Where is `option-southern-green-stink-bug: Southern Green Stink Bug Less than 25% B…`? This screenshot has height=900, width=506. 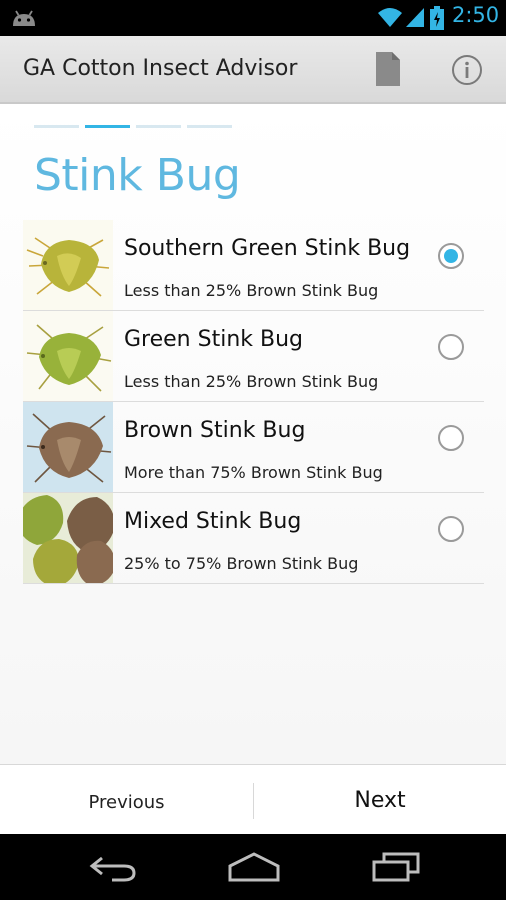
option-southern-green-stink-bug: Southern Green Stink Bug Less than 25% B… is located at coordinates (253, 265).